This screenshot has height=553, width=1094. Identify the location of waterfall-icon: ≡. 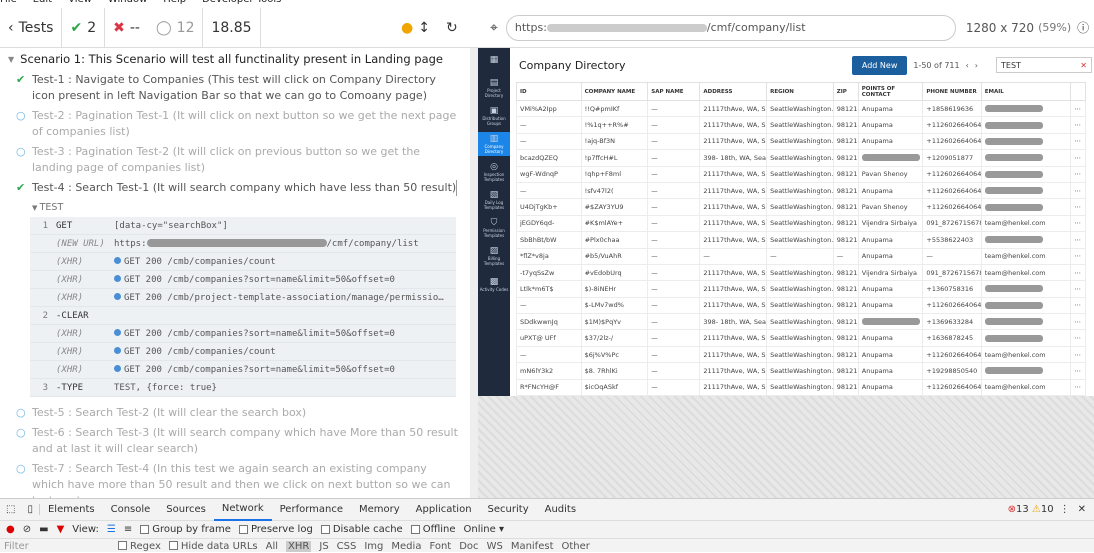
(128, 529).